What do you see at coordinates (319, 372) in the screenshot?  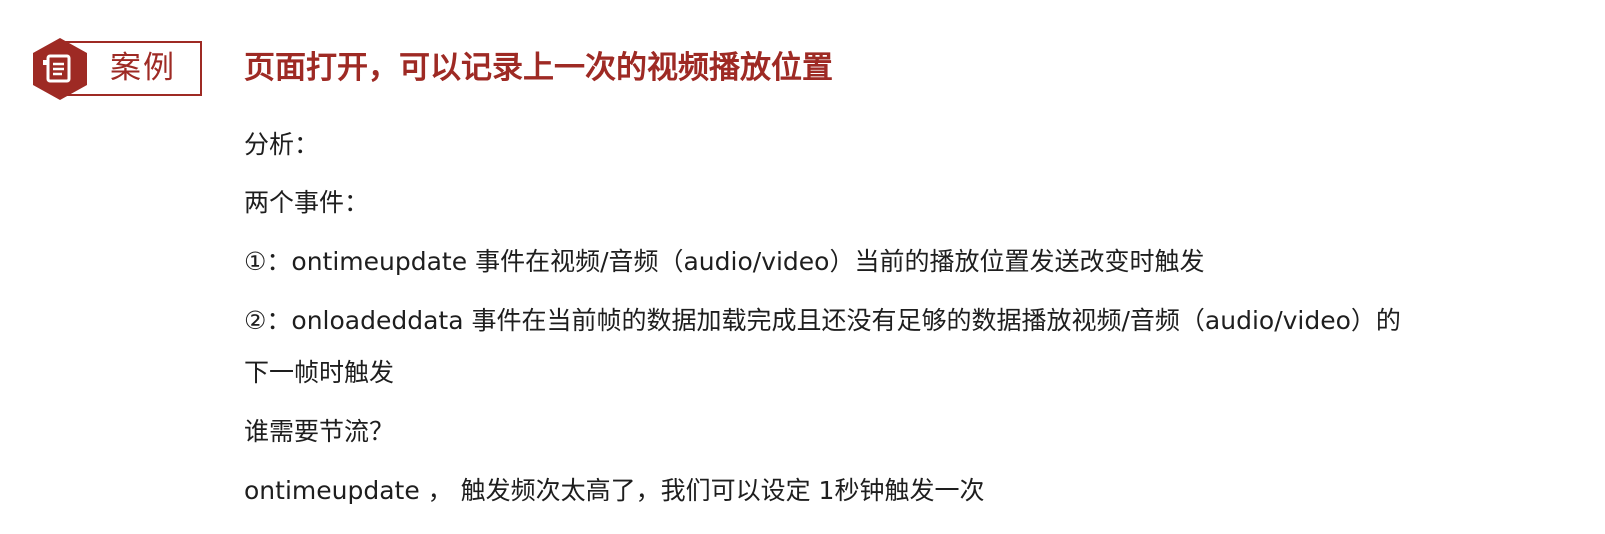 I see `event-onloadeddata-continued: 下一帧时触发` at bounding box center [319, 372].